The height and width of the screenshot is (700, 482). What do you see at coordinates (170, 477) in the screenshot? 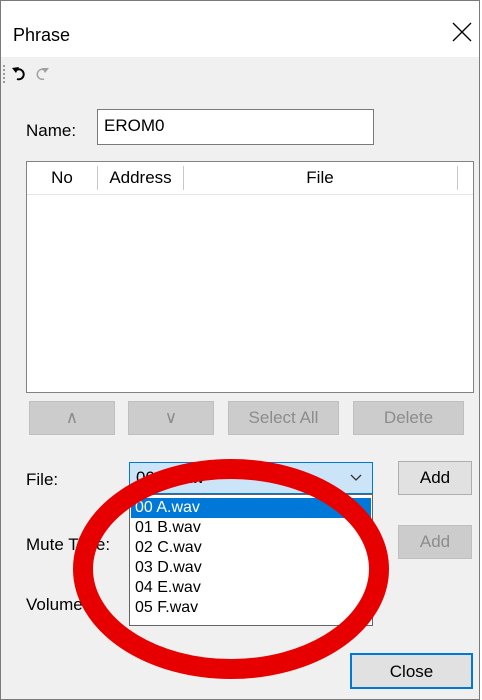
I see `file-combobox-value: 00 A.wav` at bounding box center [170, 477].